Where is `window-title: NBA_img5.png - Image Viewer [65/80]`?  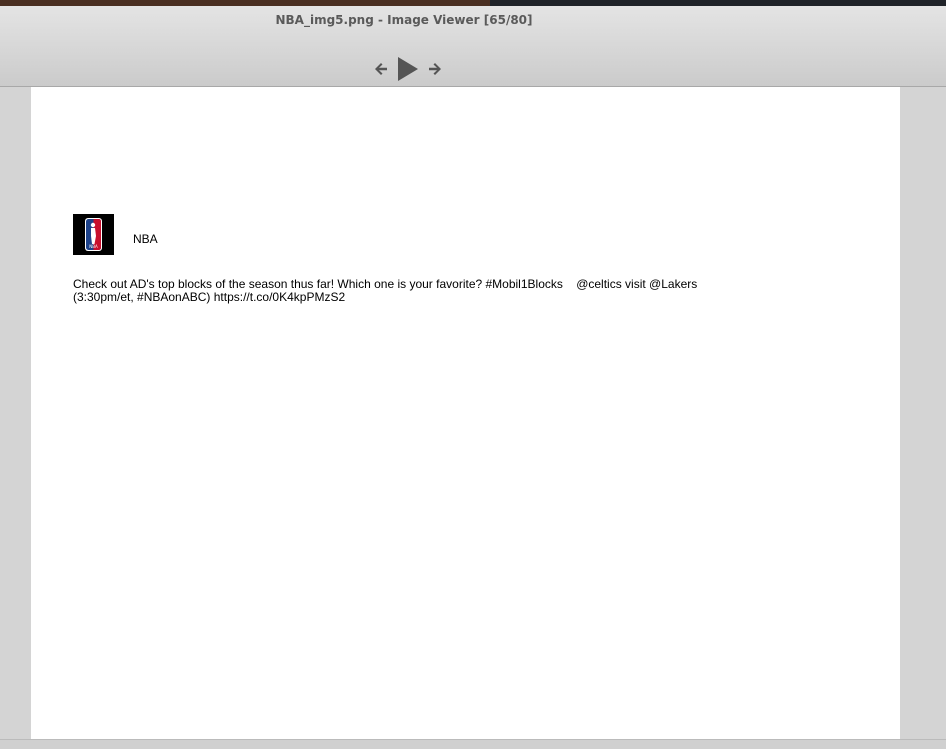
window-title: NBA_img5.png - Image Viewer [65/80] is located at coordinates (404, 20).